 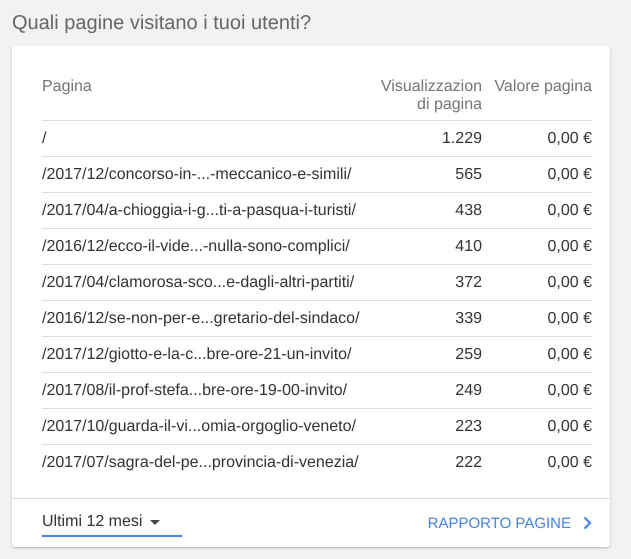 I want to click on table-cell: 410, so click(x=426, y=246).